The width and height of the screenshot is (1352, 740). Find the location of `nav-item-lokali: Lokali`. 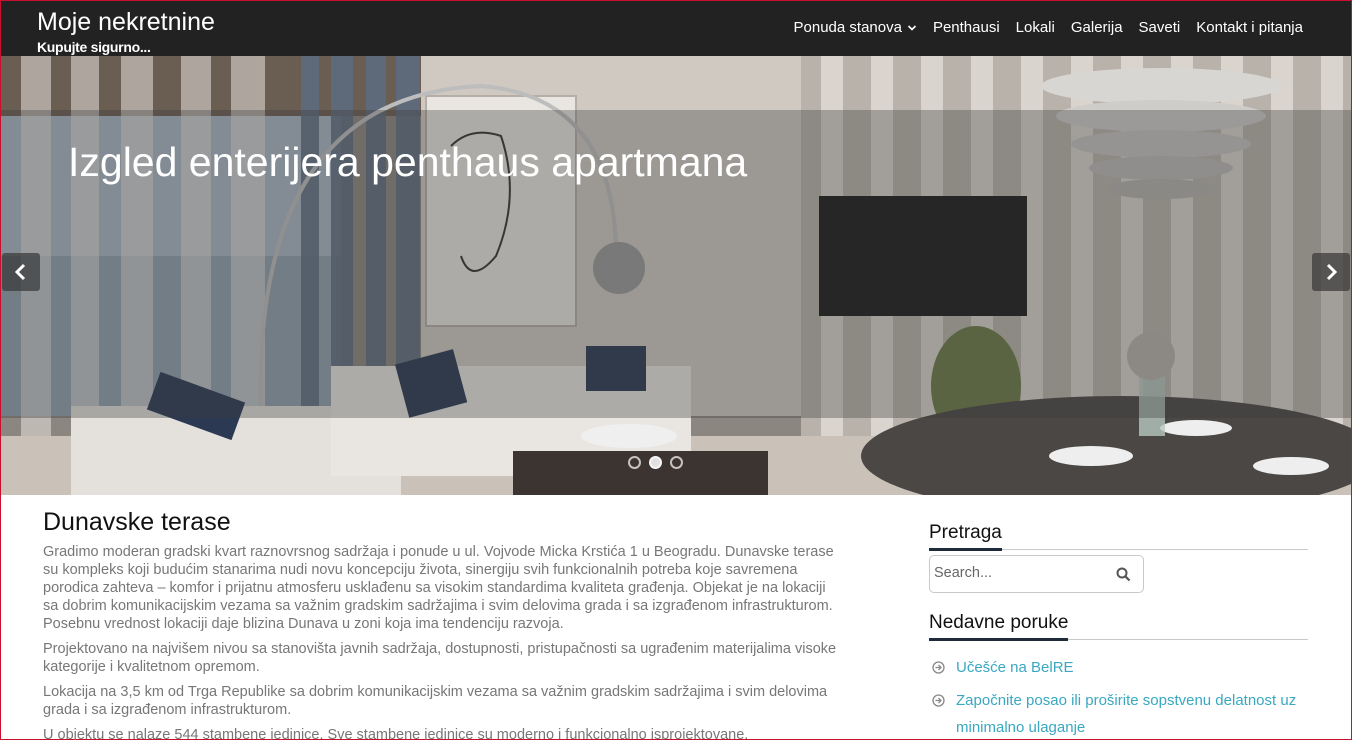

nav-item-lokali: Lokali is located at coordinates (1035, 28).